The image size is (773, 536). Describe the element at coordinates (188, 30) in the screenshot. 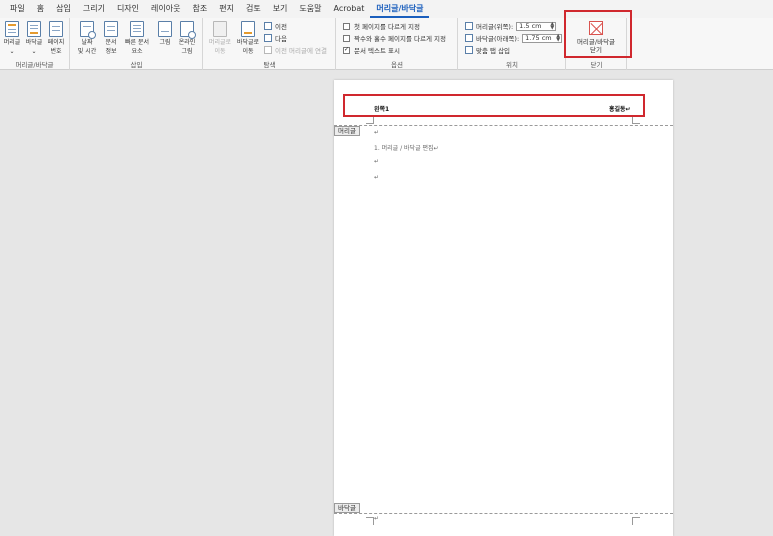

I see `online-picture-icon` at that location.